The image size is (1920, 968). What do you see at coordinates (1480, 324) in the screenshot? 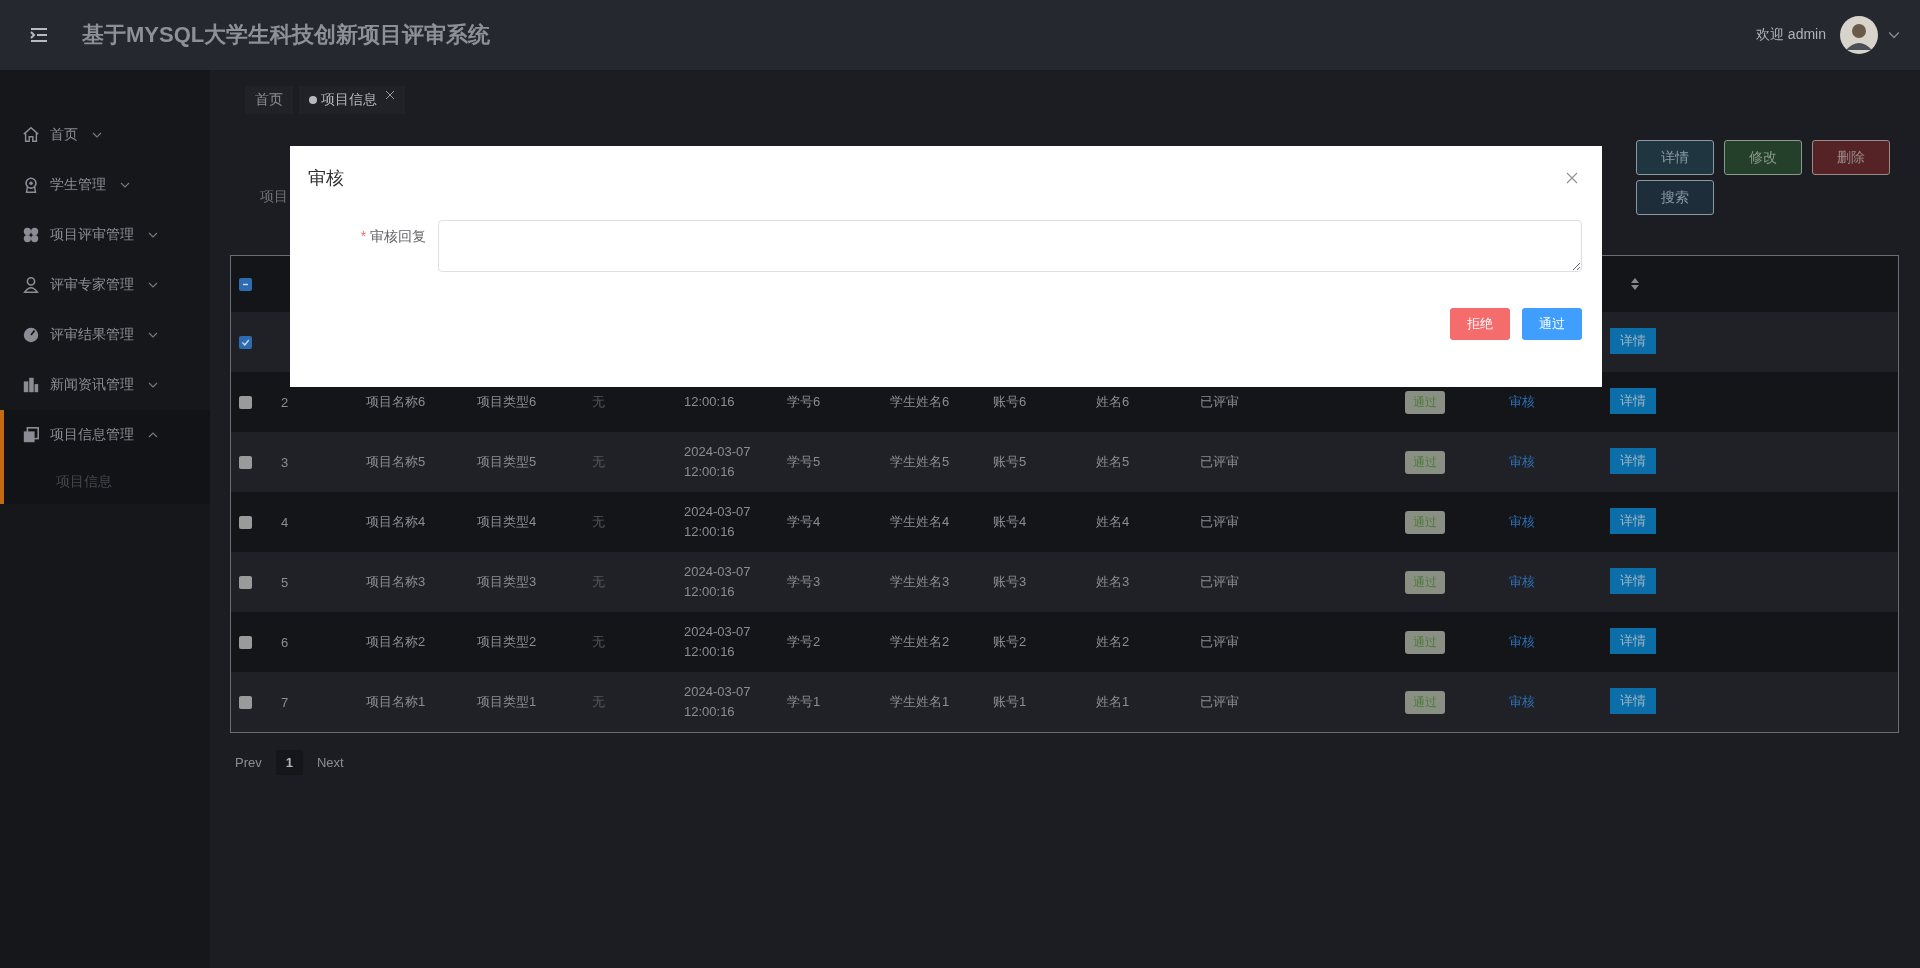
I see `reject-button: 拒绝` at bounding box center [1480, 324].